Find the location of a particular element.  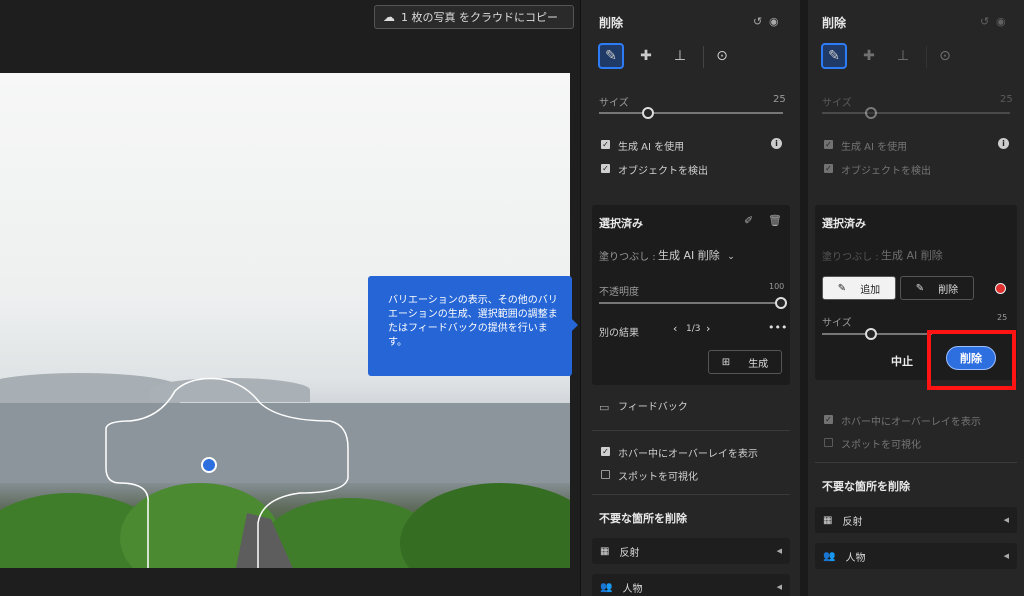

brush-plus-icon: ✎ is located at coordinates (842, 288).